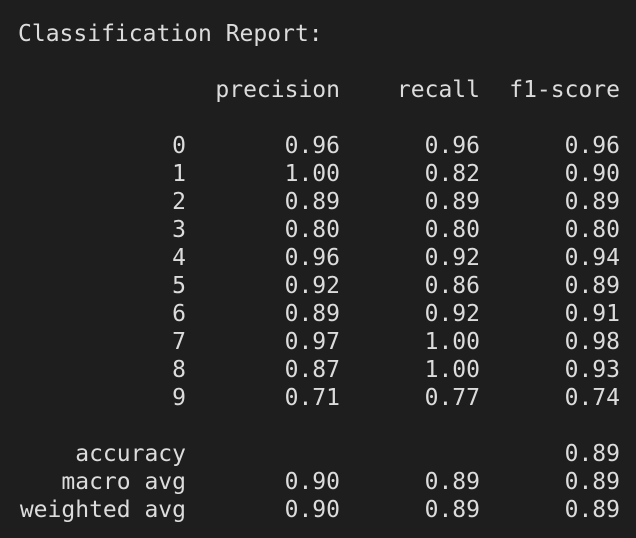 This screenshot has width=636, height=538. I want to click on table-row: 8 0.87 1.00 0.93, so click(318, 370).